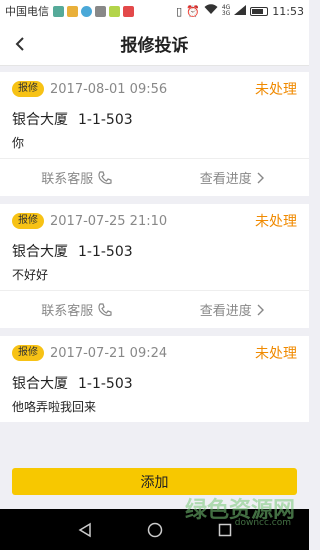  What do you see at coordinates (262, 523) in the screenshot?
I see `watermark-url: downcc.com` at bounding box center [262, 523].